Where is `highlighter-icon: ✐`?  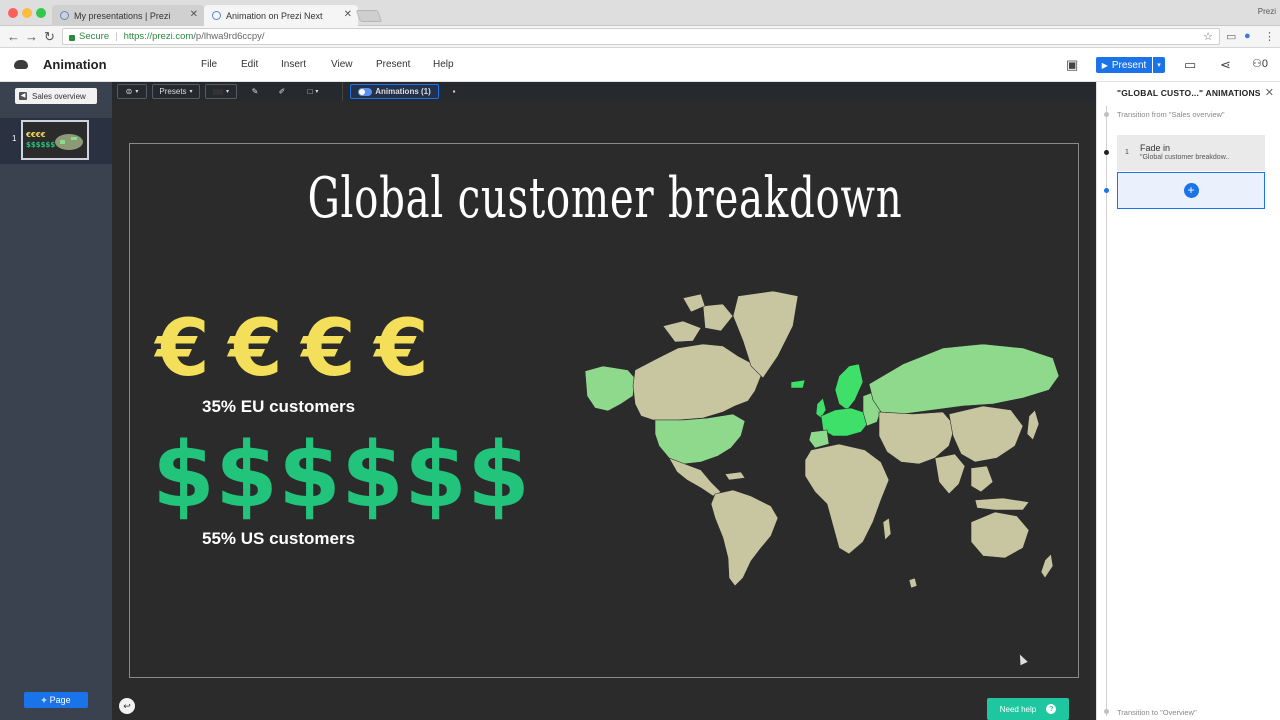
highlighter-icon: ✐ is located at coordinates (282, 91).